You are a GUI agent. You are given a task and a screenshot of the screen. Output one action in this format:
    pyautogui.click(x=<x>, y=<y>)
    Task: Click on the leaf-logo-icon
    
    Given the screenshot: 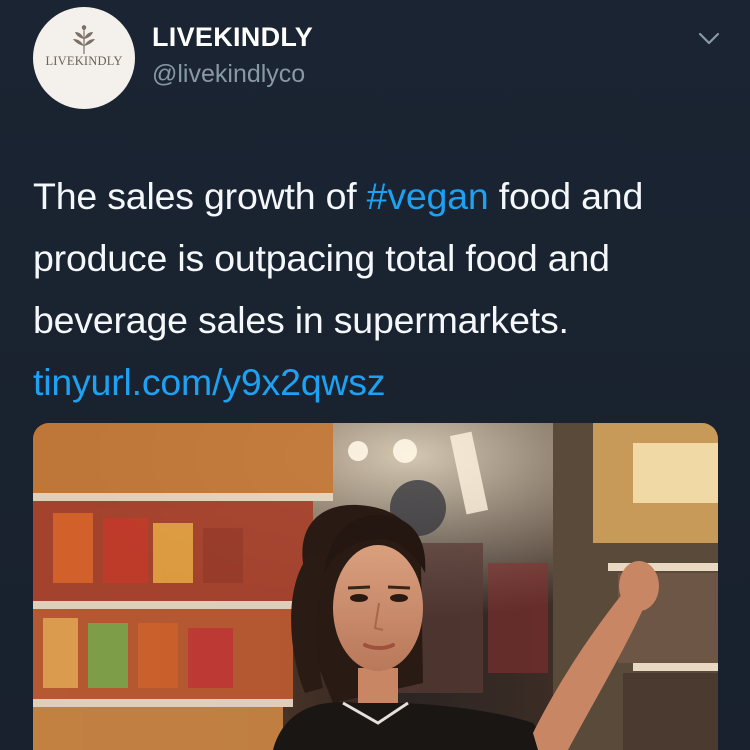 What is the action you would take?
    pyautogui.click(x=84, y=39)
    